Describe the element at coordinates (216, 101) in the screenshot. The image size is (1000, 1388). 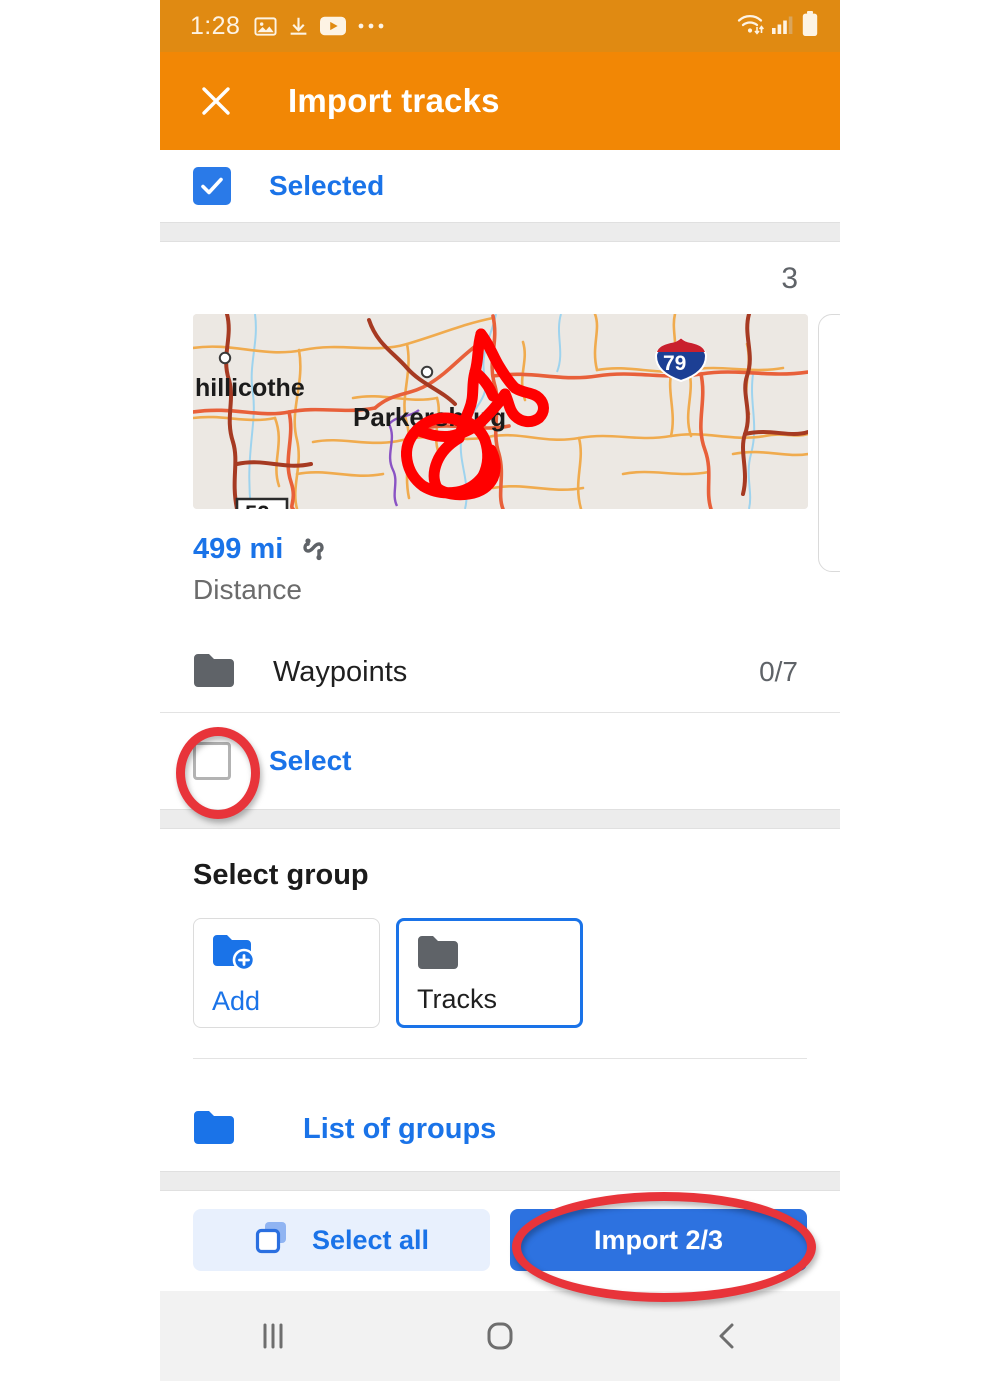
I see `close-icon` at that location.